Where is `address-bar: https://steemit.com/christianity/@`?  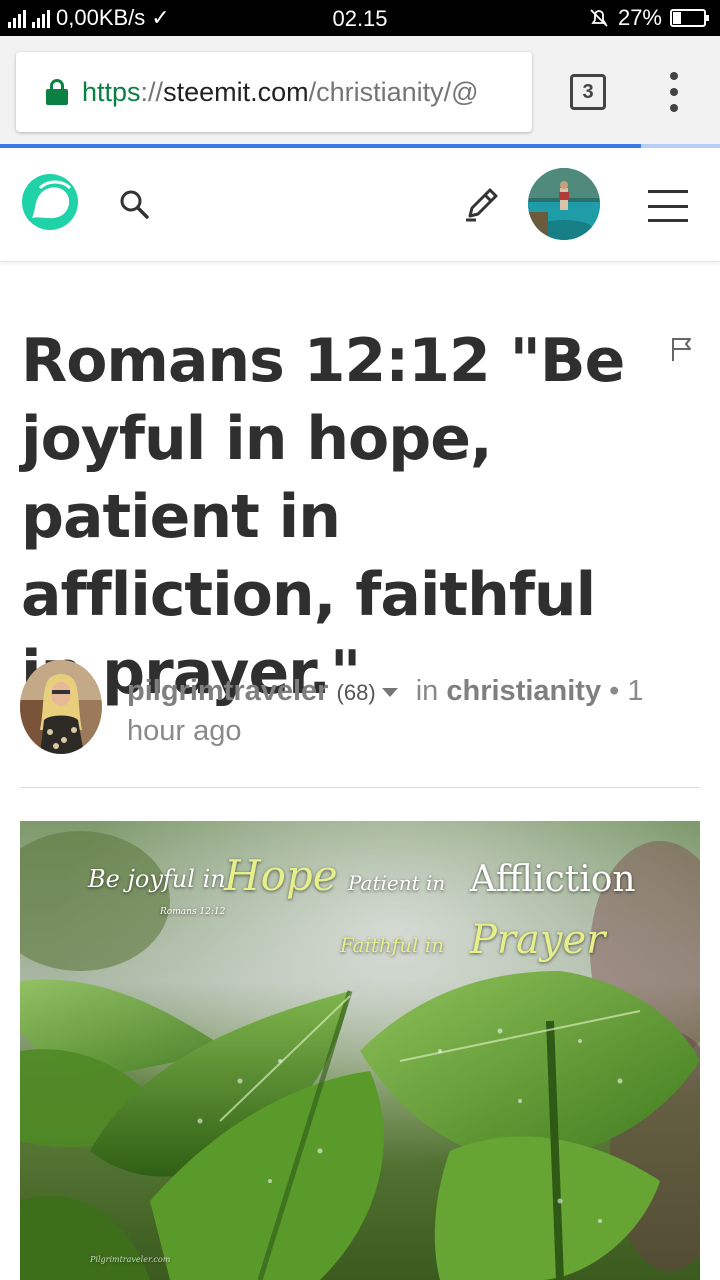 address-bar: https://steemit.com/christianity/@ is located at coordinates (274, 92).